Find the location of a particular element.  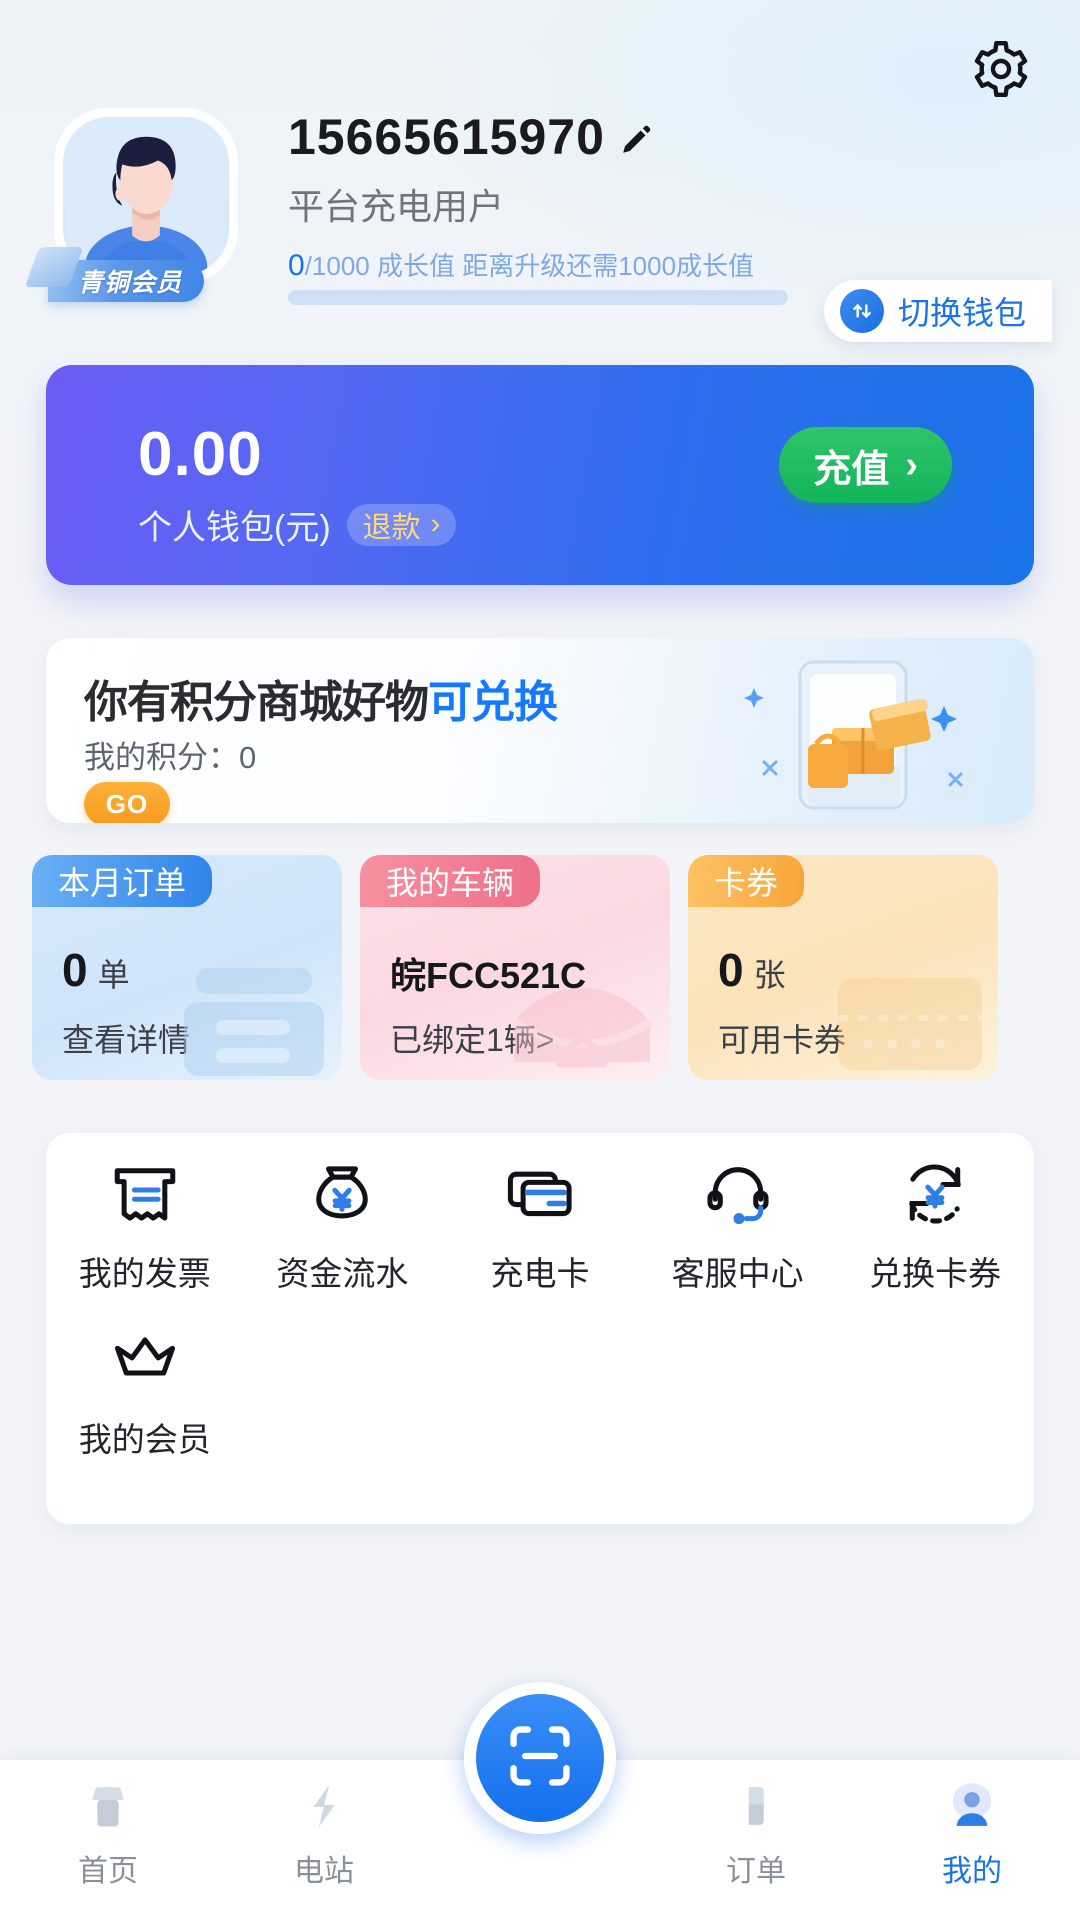

switch-wallet-button: 切换钱包 is located at coordinates (937, 311).